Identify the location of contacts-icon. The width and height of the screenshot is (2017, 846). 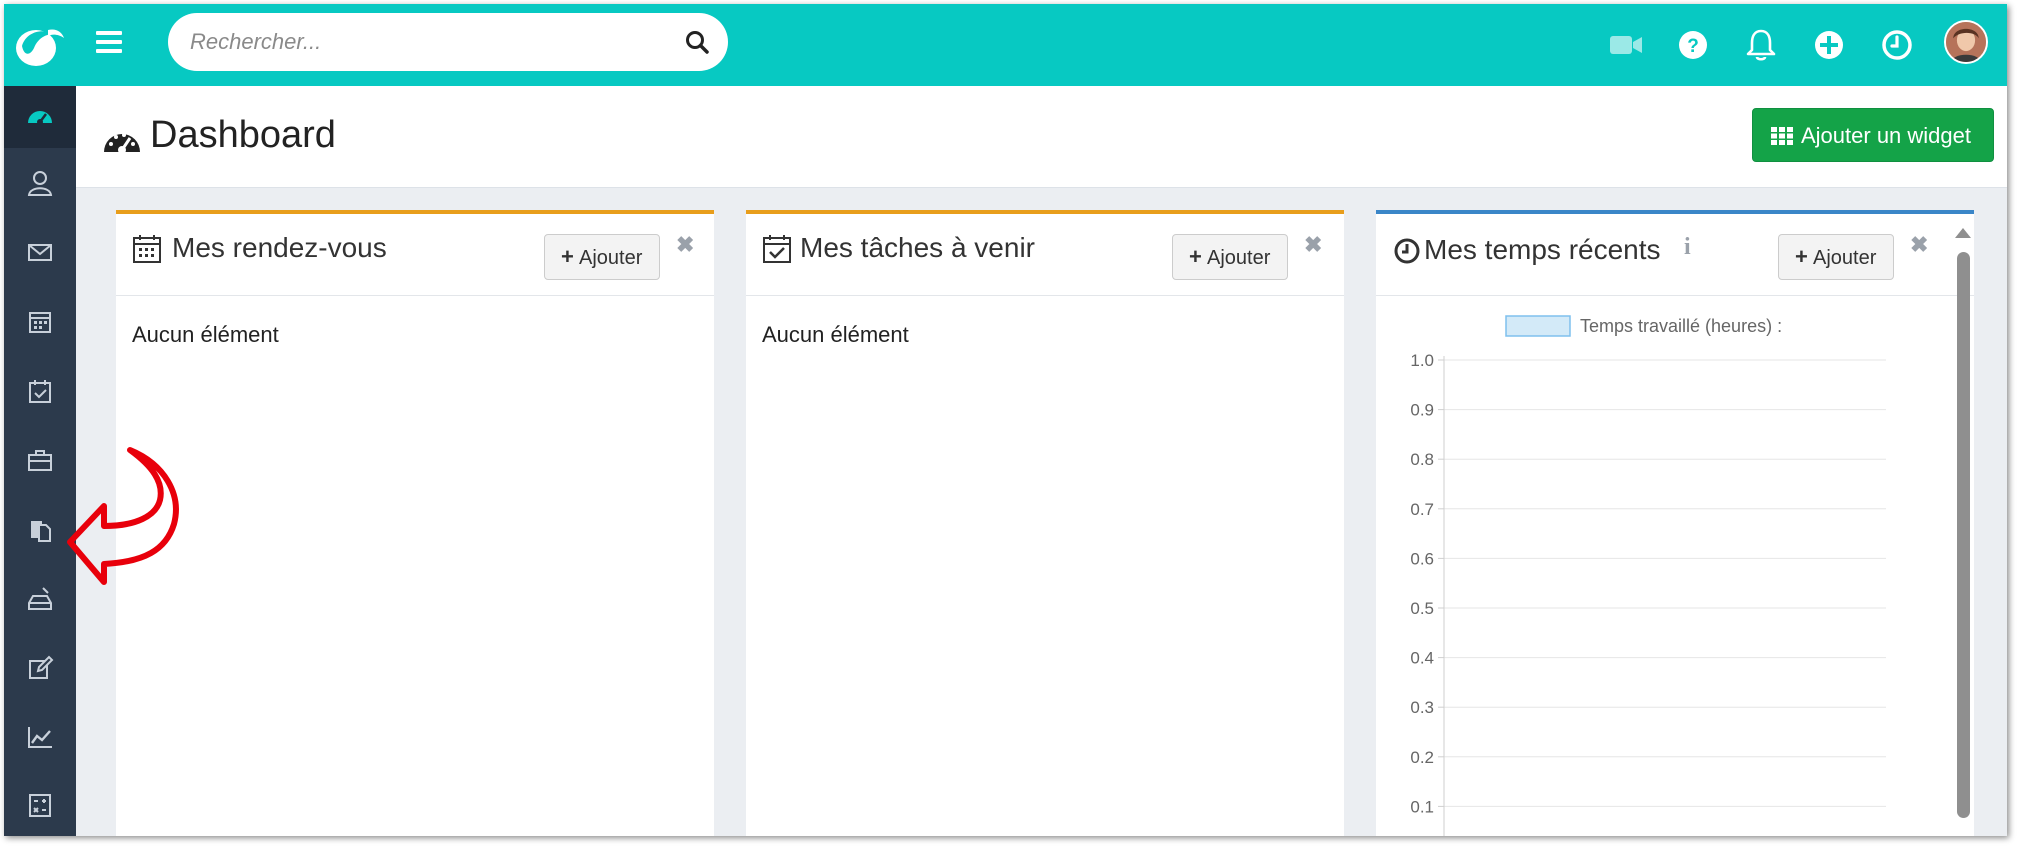
(40, 183).